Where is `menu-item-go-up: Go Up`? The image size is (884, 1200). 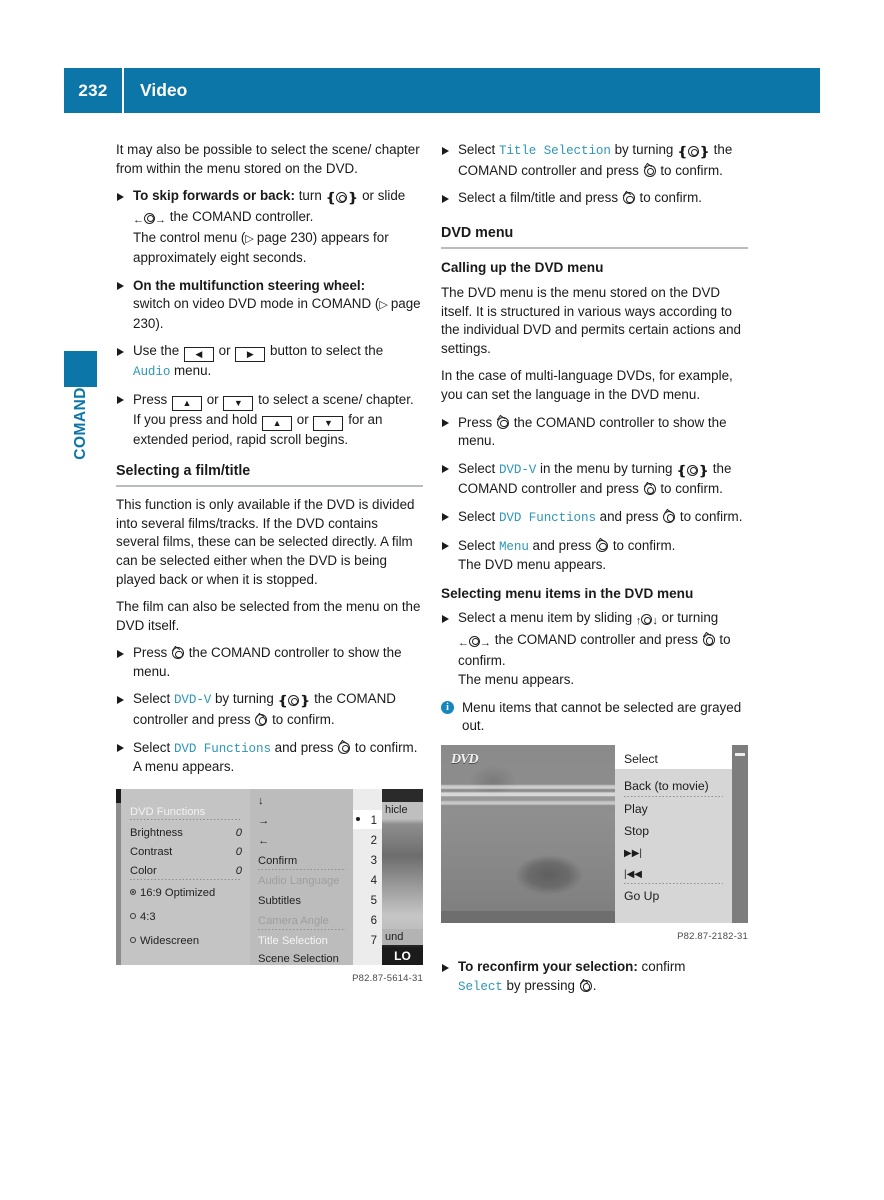
menu-item-go-up: Go Up is located at coordinates (641, 896).